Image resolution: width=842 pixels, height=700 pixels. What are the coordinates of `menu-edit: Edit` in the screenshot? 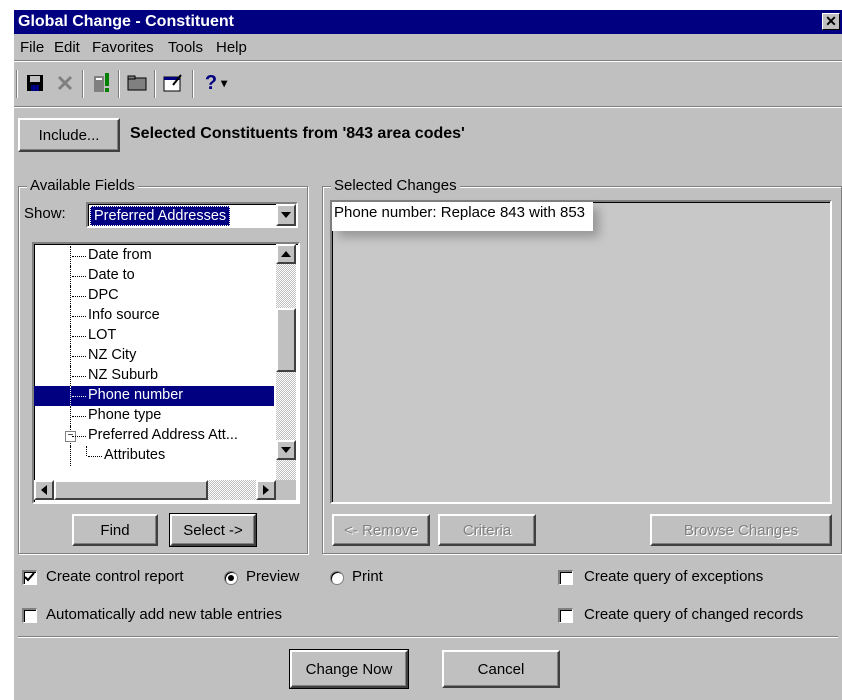 It's located at (67, 47).